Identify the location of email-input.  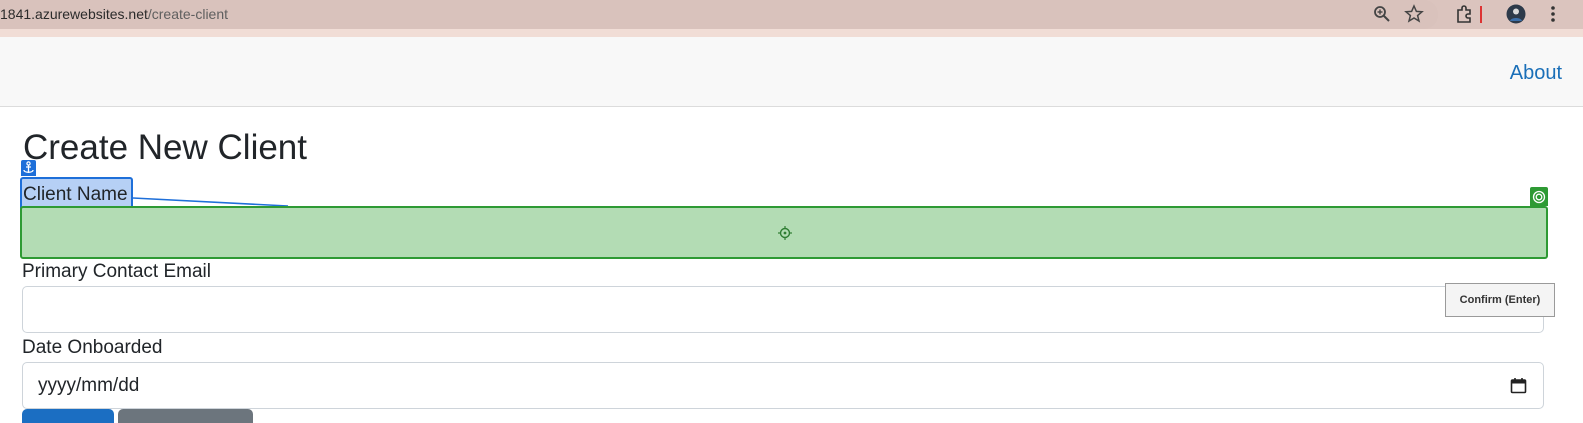
(783, 309).